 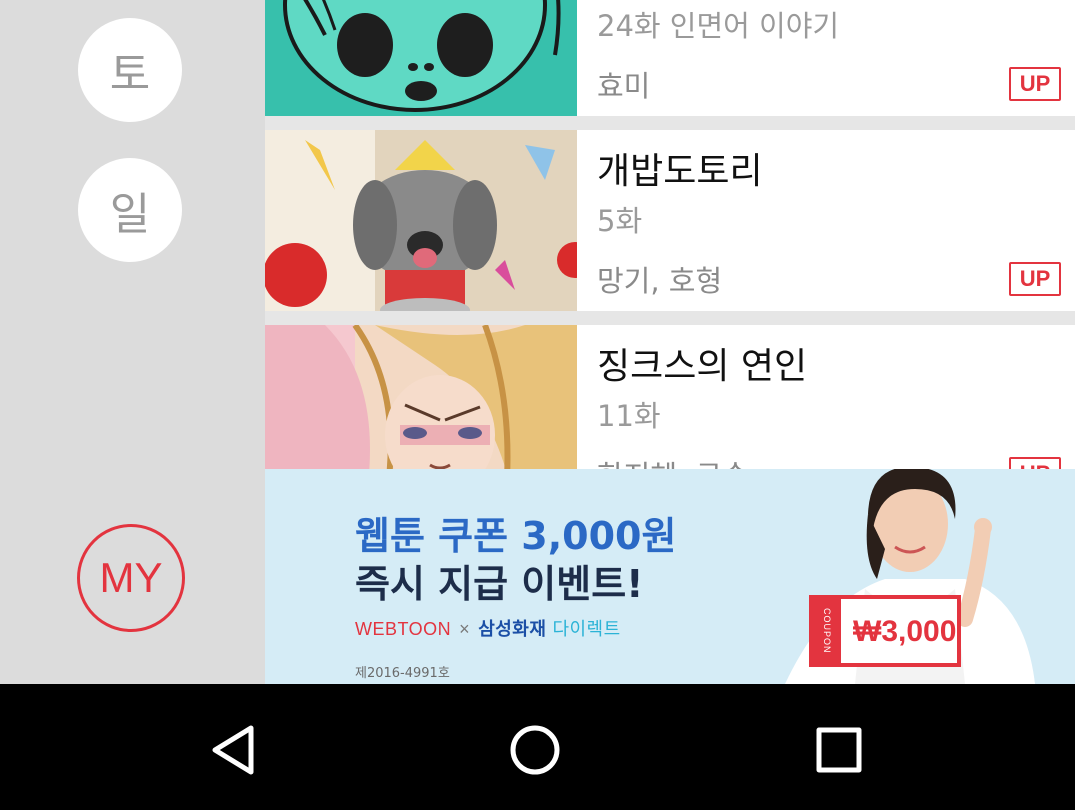 I want to click on banner-partners: WEBTOON × 삼성화재 다이렉트, so click(x=488, y=628).